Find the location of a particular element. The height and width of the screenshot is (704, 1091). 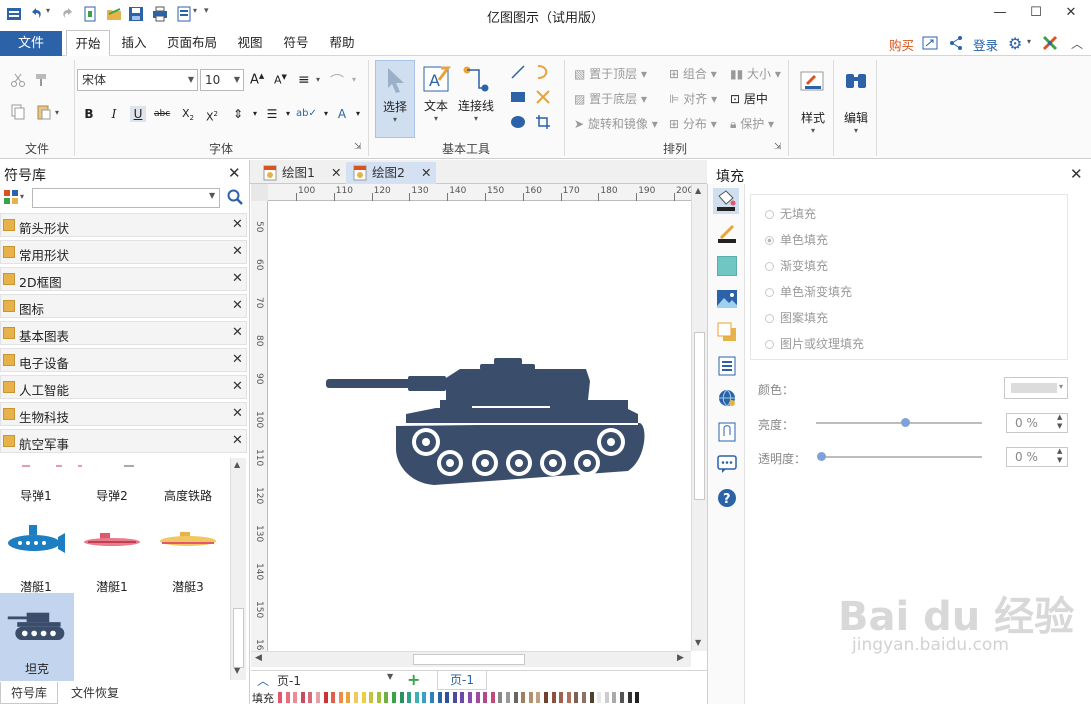

symbol-submarine-1b: 潜艇1 is located at coordinates (112, 559).